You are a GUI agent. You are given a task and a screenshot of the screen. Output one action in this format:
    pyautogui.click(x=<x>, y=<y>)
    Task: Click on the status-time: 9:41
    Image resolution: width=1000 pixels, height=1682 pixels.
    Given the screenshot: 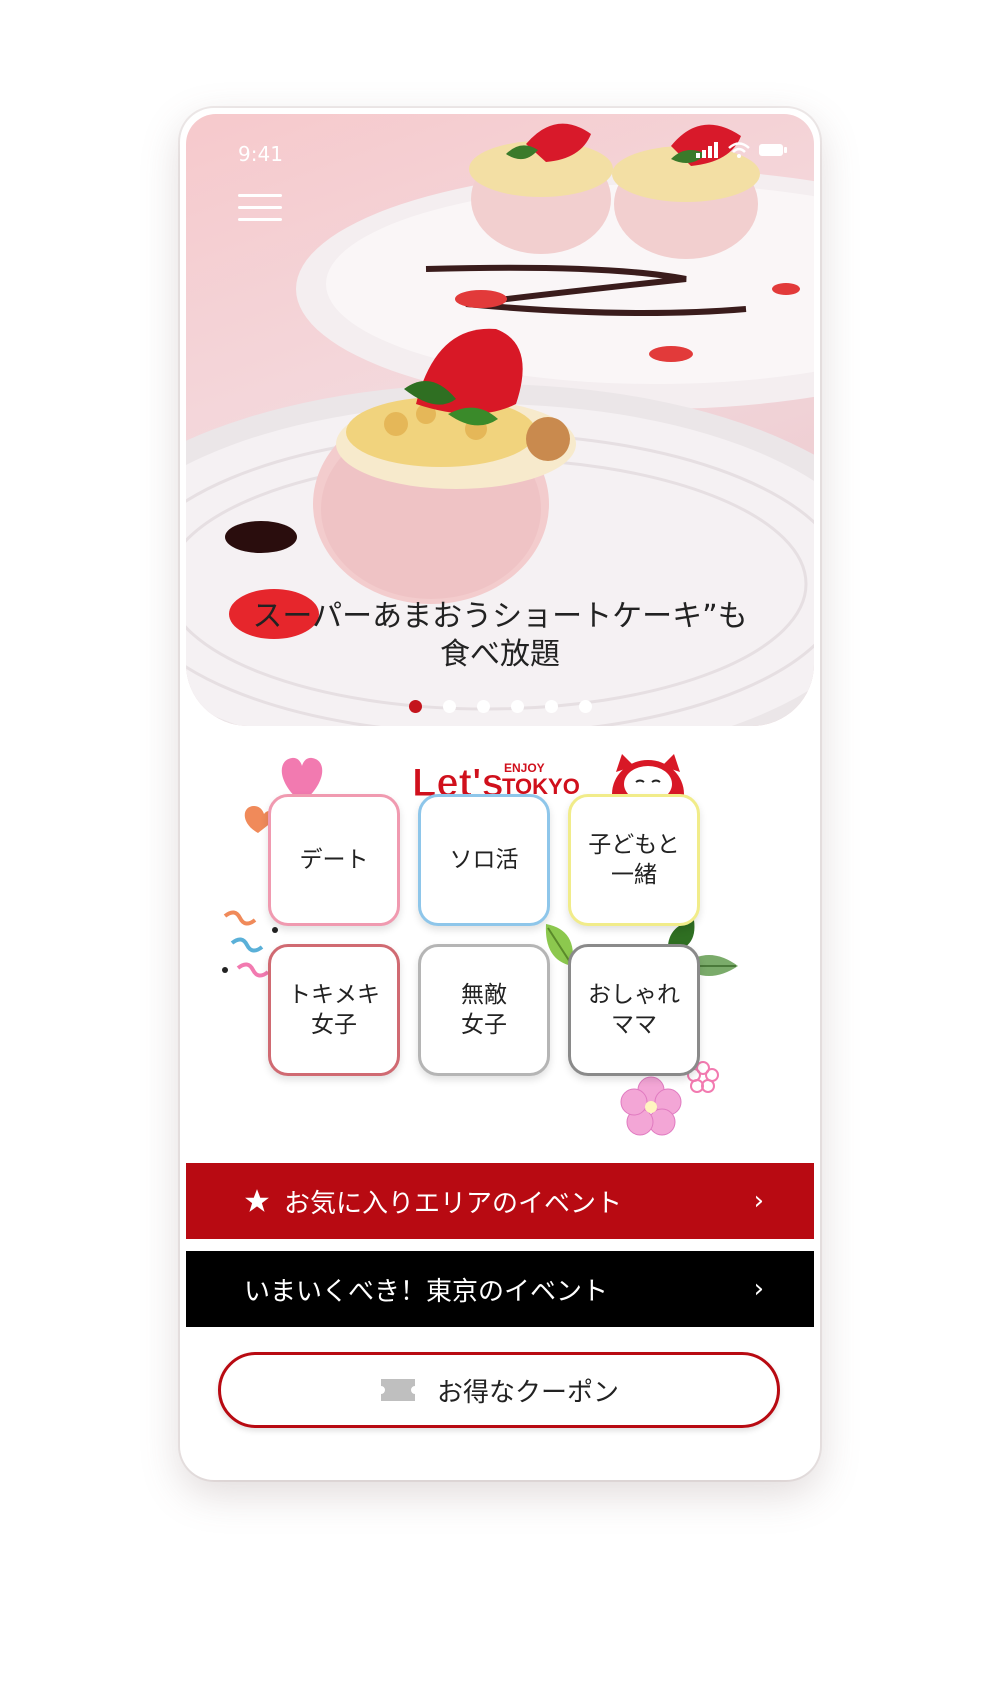 What is the action you would take?
    pyautogui.click(x=260, y=154)
    